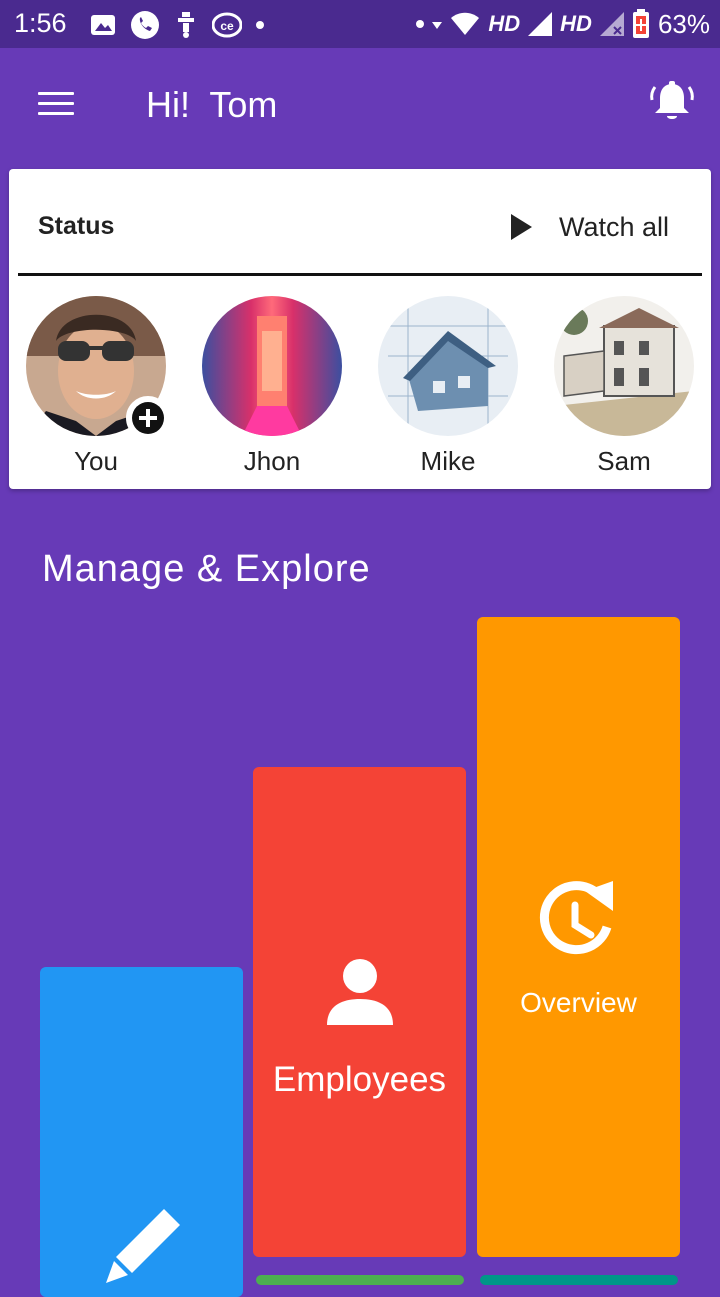  What do you see at coordinates (148, 418) in the screenshot?
I see `plus-icon` at bounding box center [148, 418].